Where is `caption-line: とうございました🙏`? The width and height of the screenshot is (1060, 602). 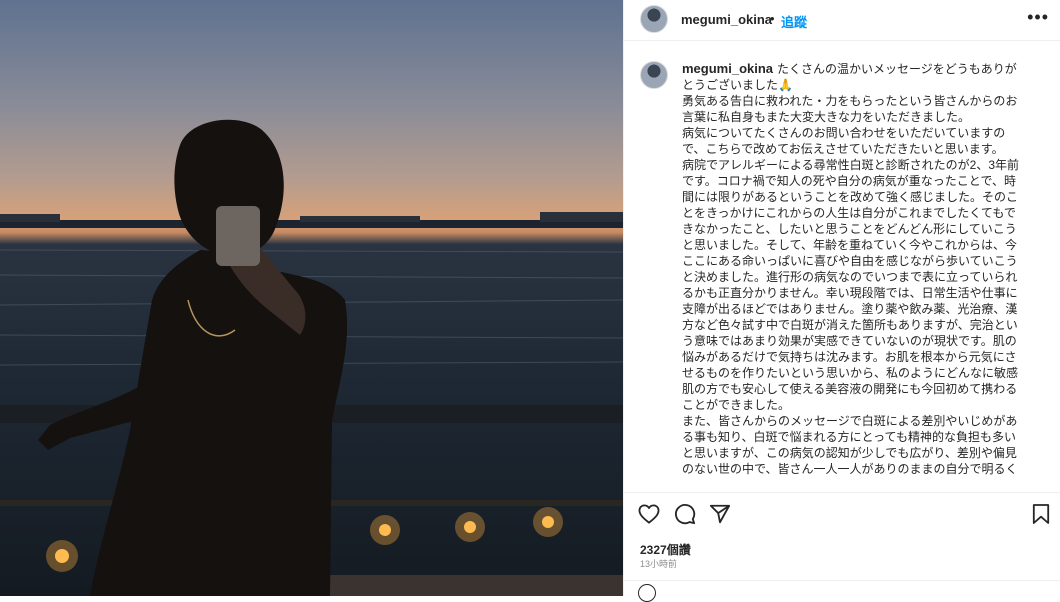
caption-line: とうございました🙏 is located at coordinates (737, 85).